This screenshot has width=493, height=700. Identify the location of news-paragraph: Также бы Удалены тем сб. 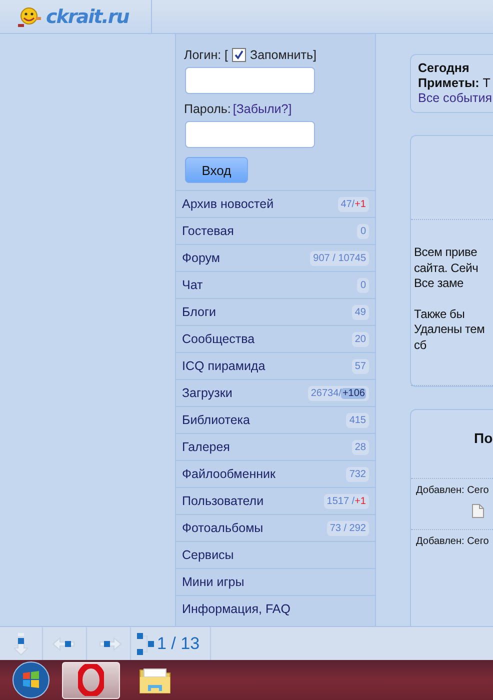
(450, 329).